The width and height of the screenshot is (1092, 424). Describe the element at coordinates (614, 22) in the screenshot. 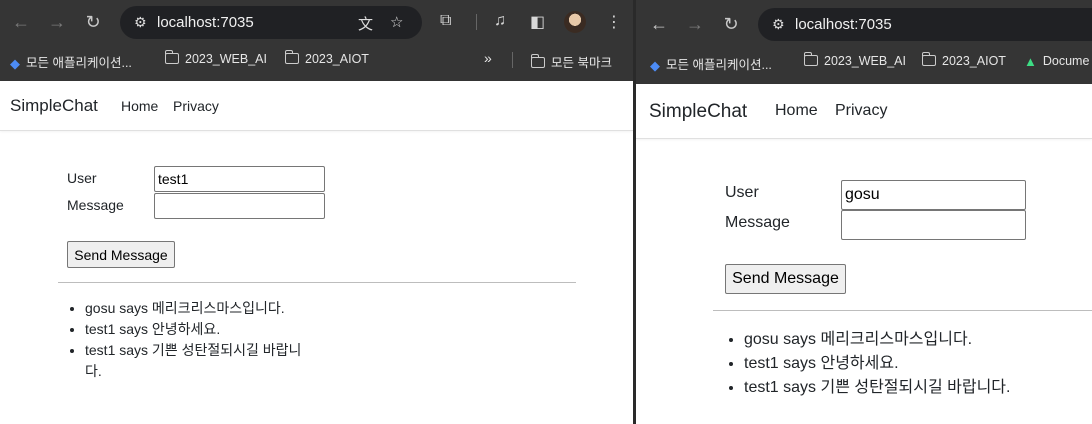

I see `menu-icon: ⋮` at that location.